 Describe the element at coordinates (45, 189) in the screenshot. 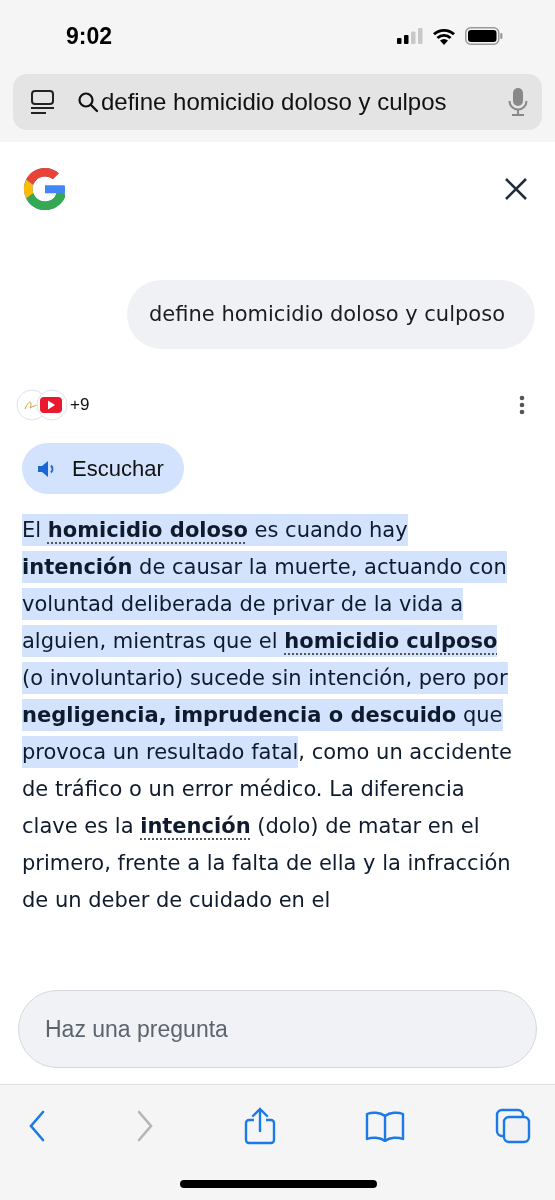

I see `google-logo-icon` at that location.